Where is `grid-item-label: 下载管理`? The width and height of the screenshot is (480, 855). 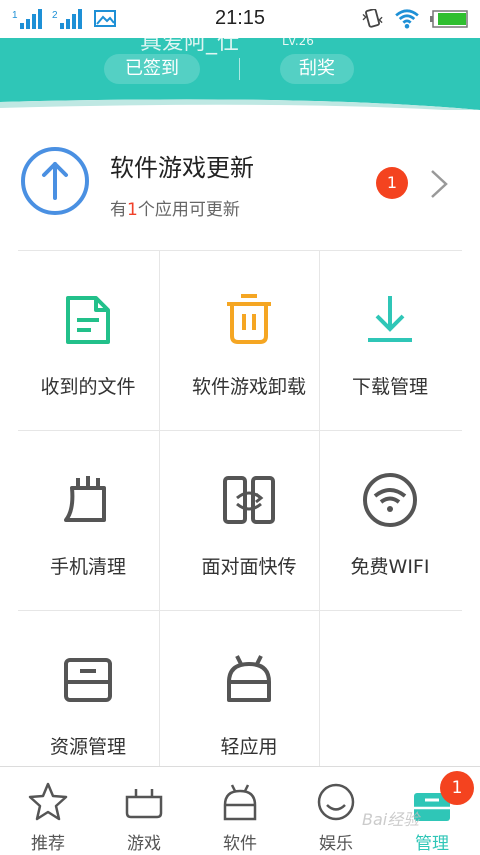 grid-item-label: 下载管理 is located at coordinates (389, 387).